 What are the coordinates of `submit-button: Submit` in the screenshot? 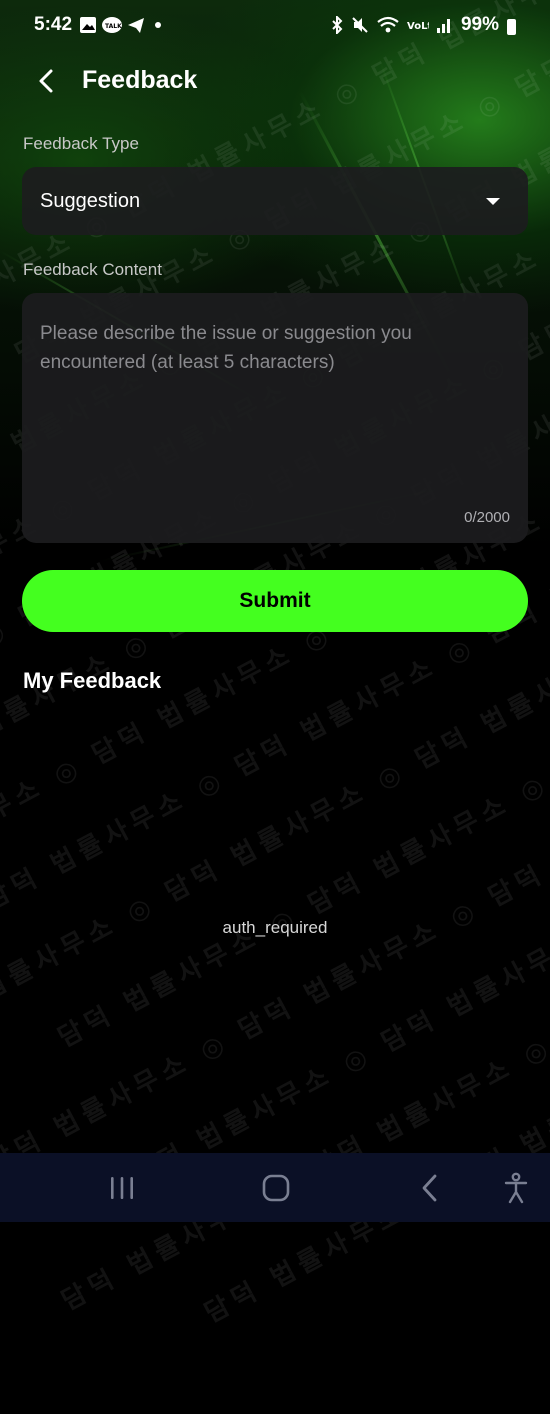 It's located at (275, 601).